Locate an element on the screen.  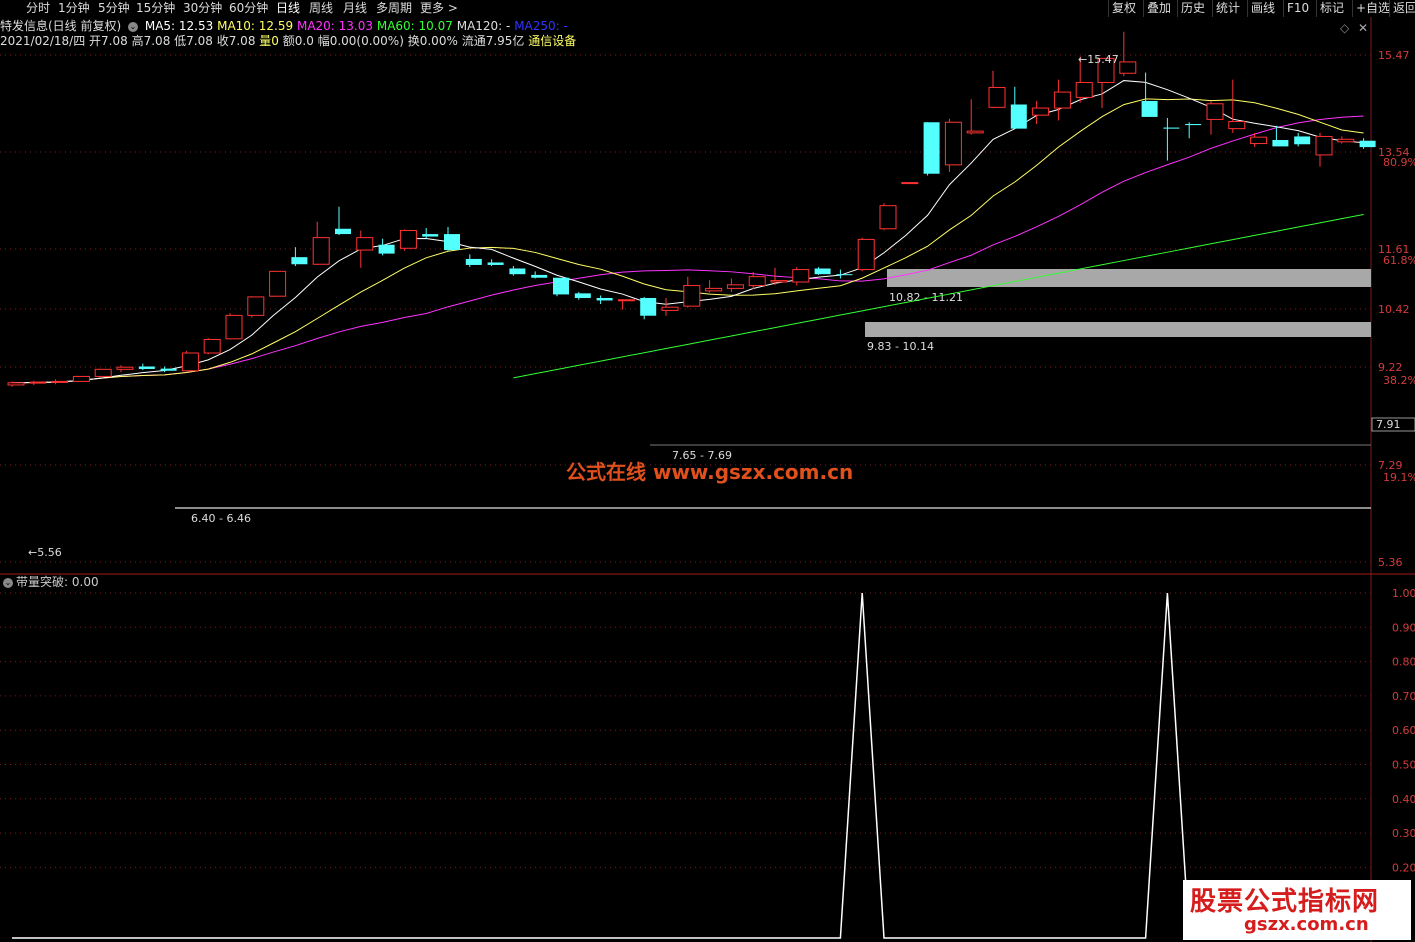
price-tick-label: 9.22 is located at coordinates (1390, 367).